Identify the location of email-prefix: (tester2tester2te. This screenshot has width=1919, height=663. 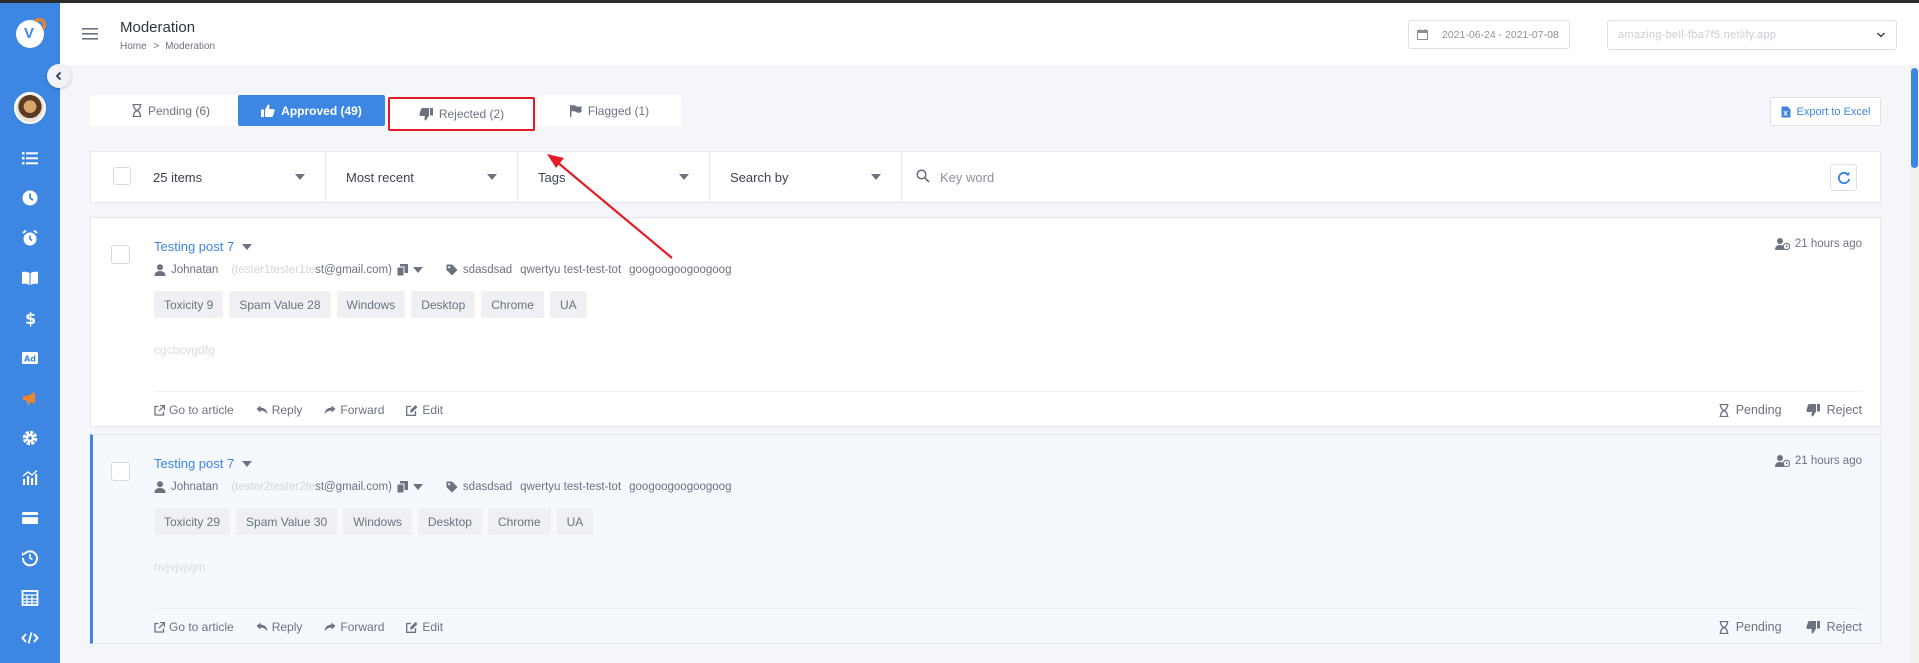
(273, 487).